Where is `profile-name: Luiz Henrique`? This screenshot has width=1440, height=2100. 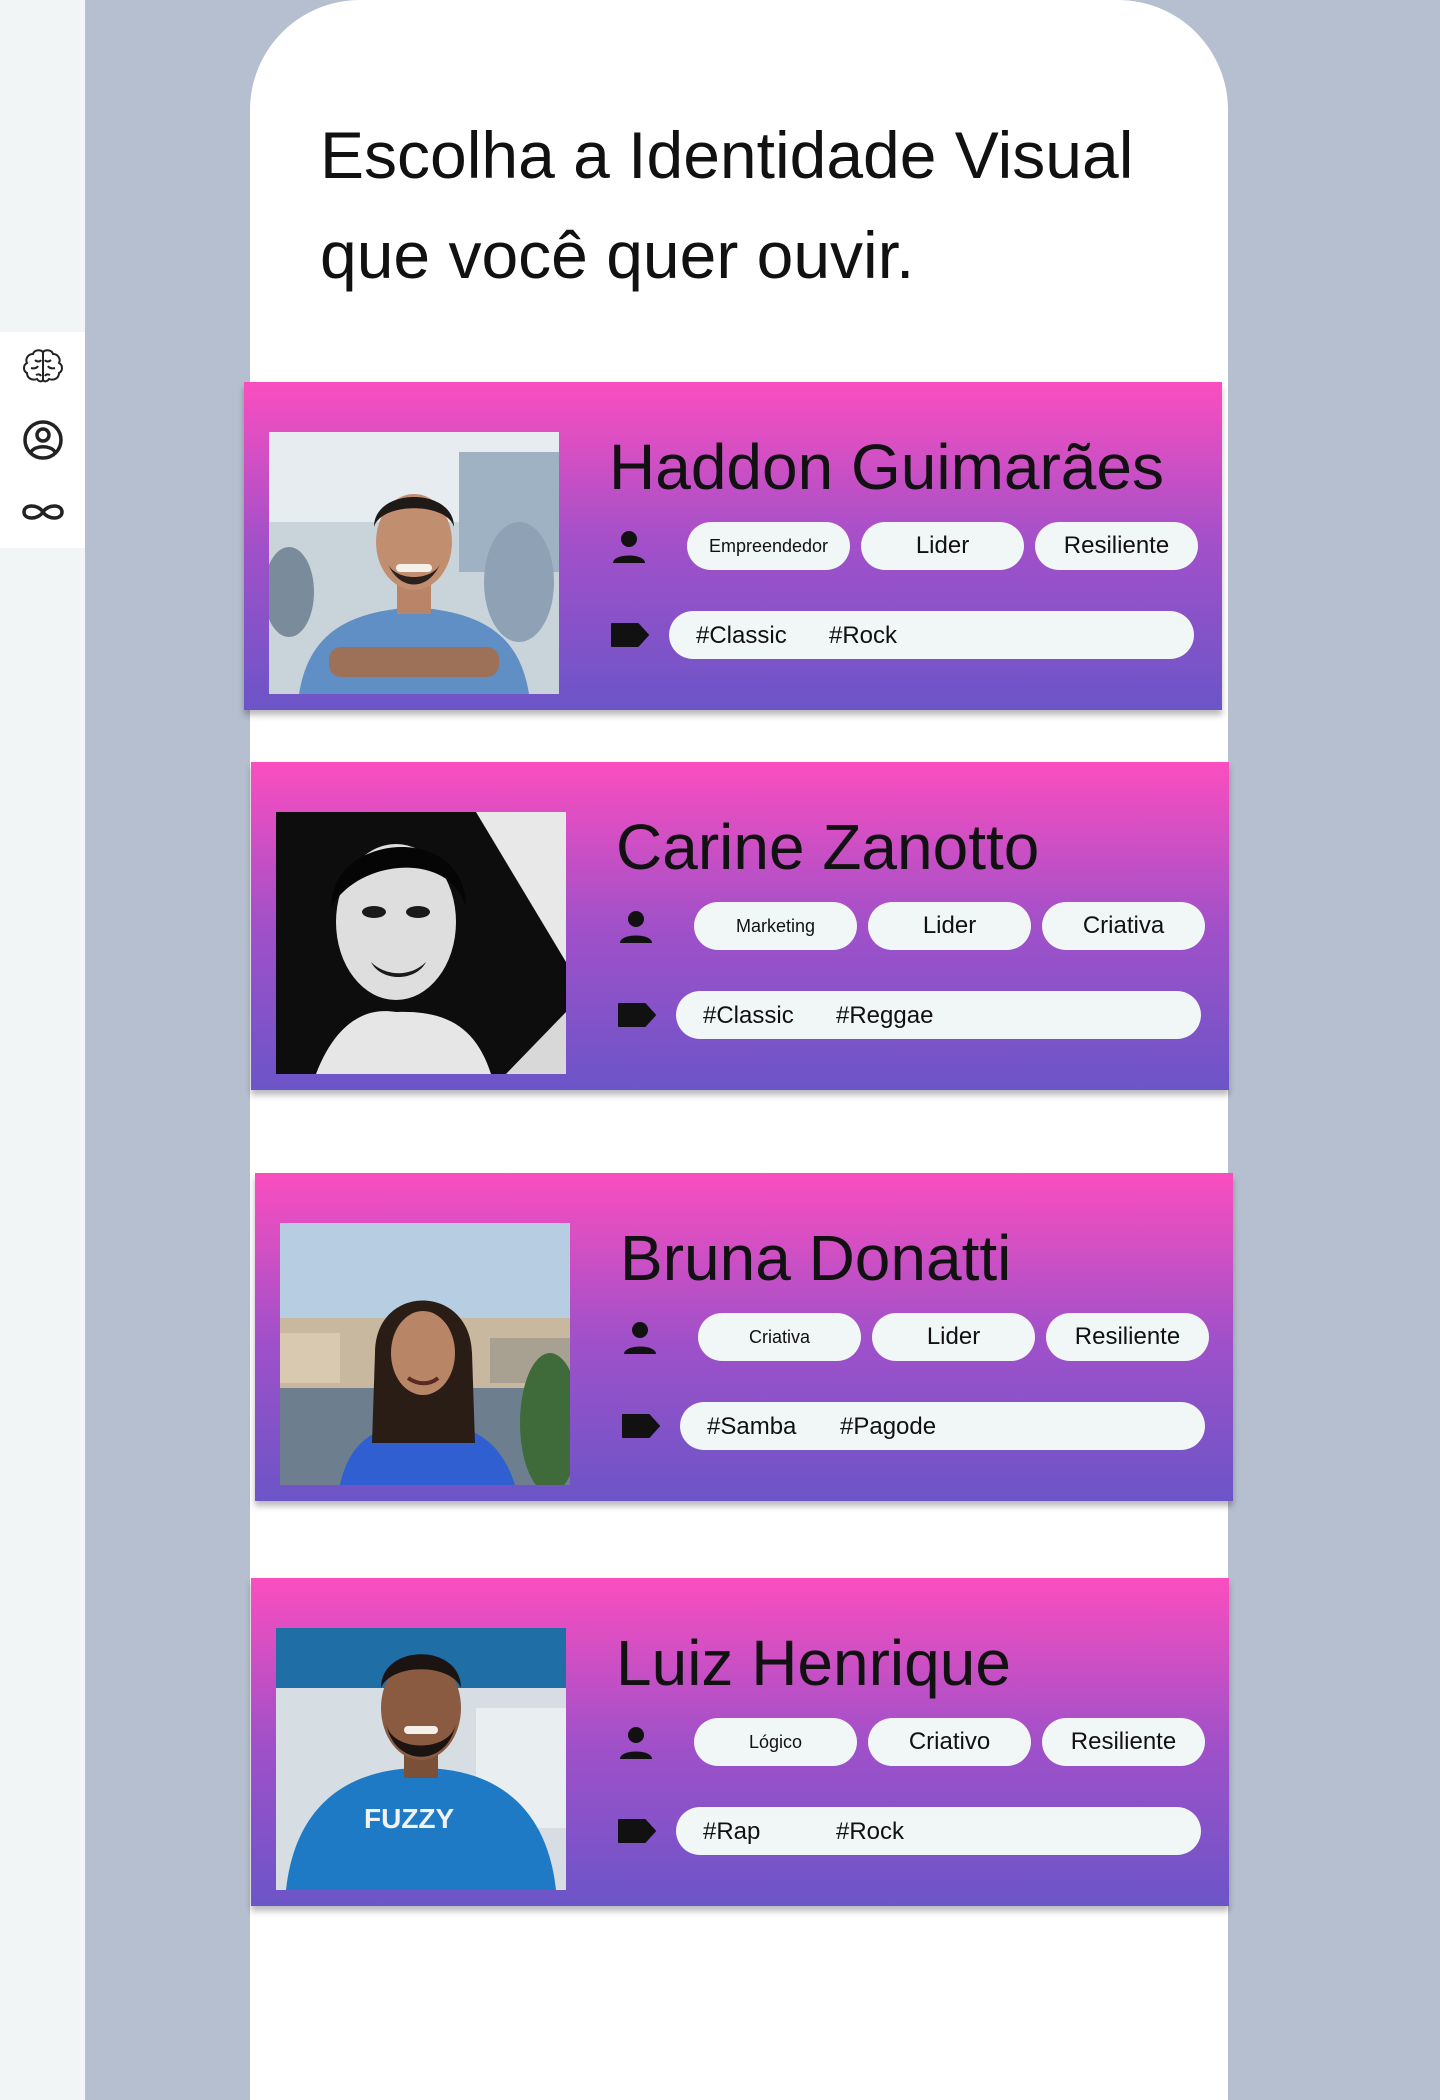
profile-name: Luiz Henrique is located at coordinates (813, 1663).